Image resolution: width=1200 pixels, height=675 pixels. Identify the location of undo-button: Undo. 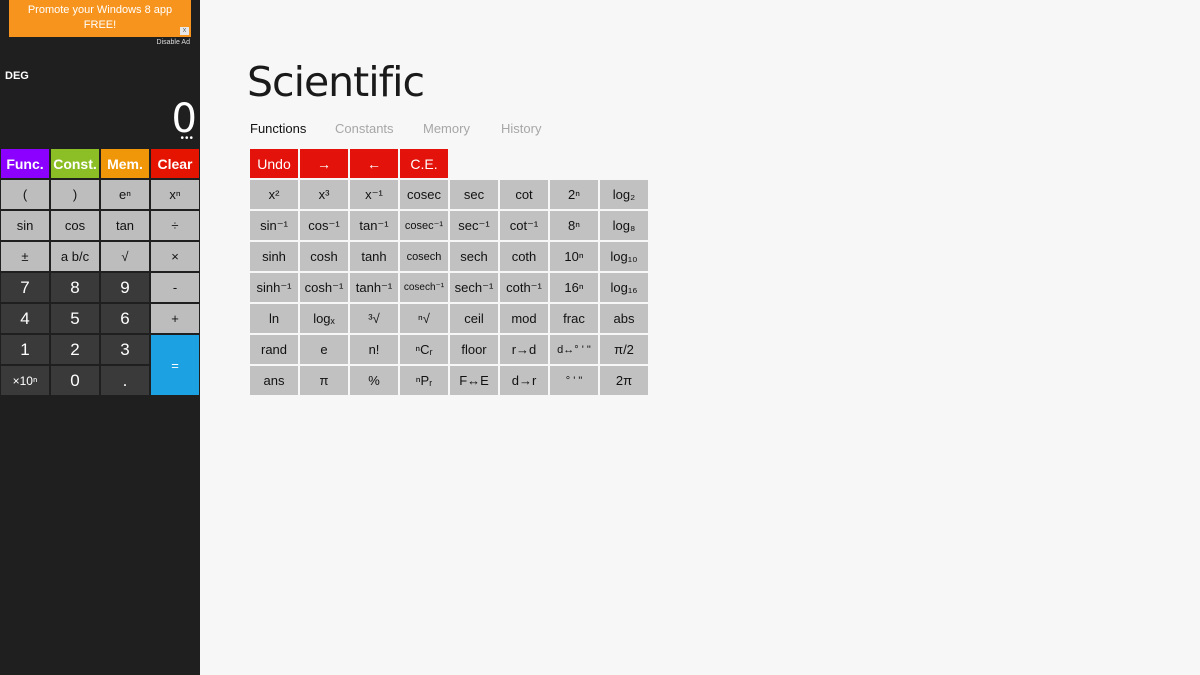
(274, 163).